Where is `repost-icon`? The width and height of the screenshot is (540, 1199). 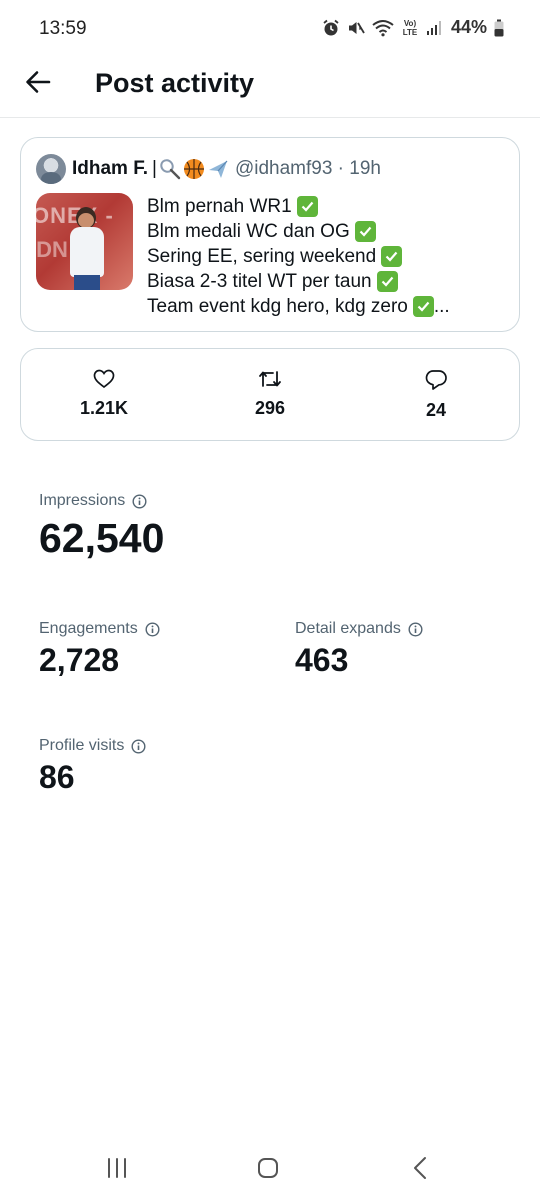
repost-icon is located at coordinates (270, 379).